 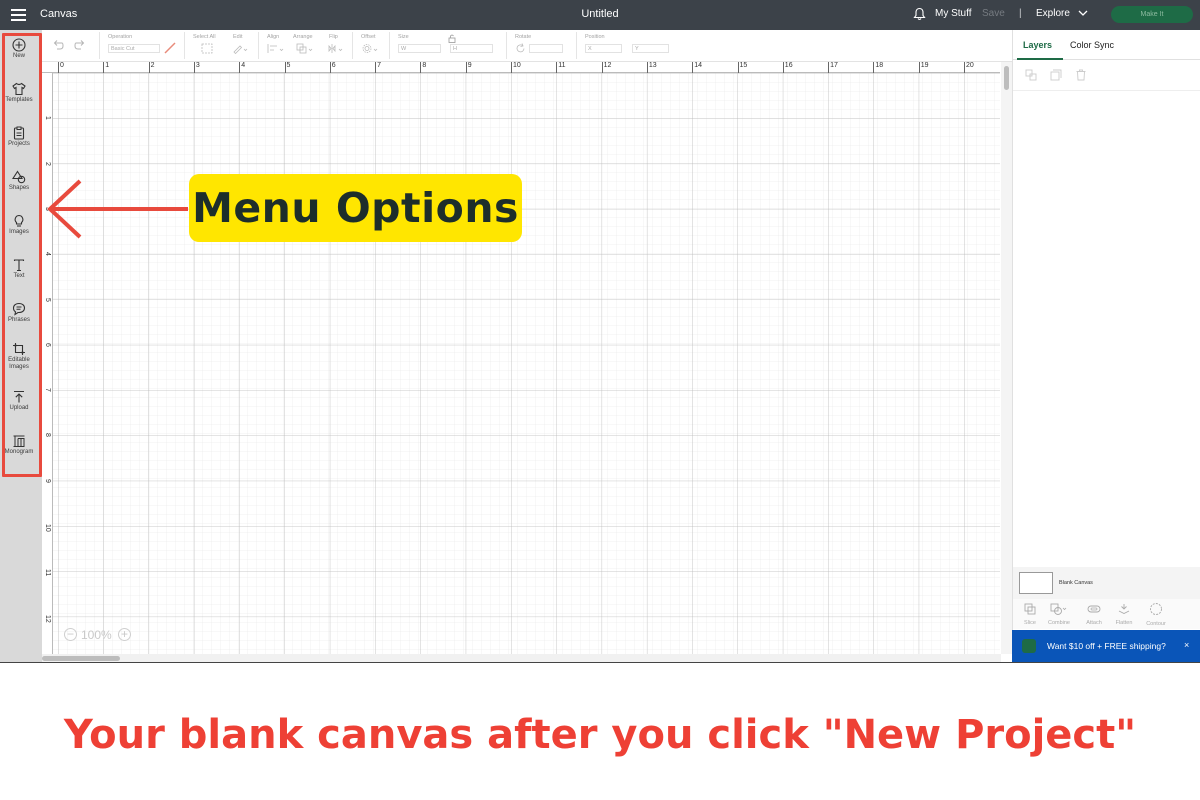 I want to click on tab-layers: Layers, so click(x=1037, y=45).